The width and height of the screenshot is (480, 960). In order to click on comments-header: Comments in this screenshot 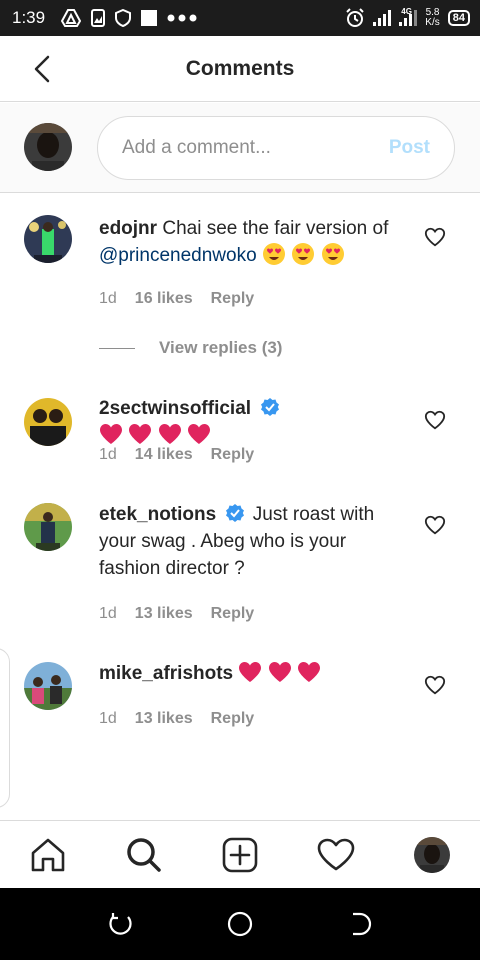, I will do `click(240, 69)`.